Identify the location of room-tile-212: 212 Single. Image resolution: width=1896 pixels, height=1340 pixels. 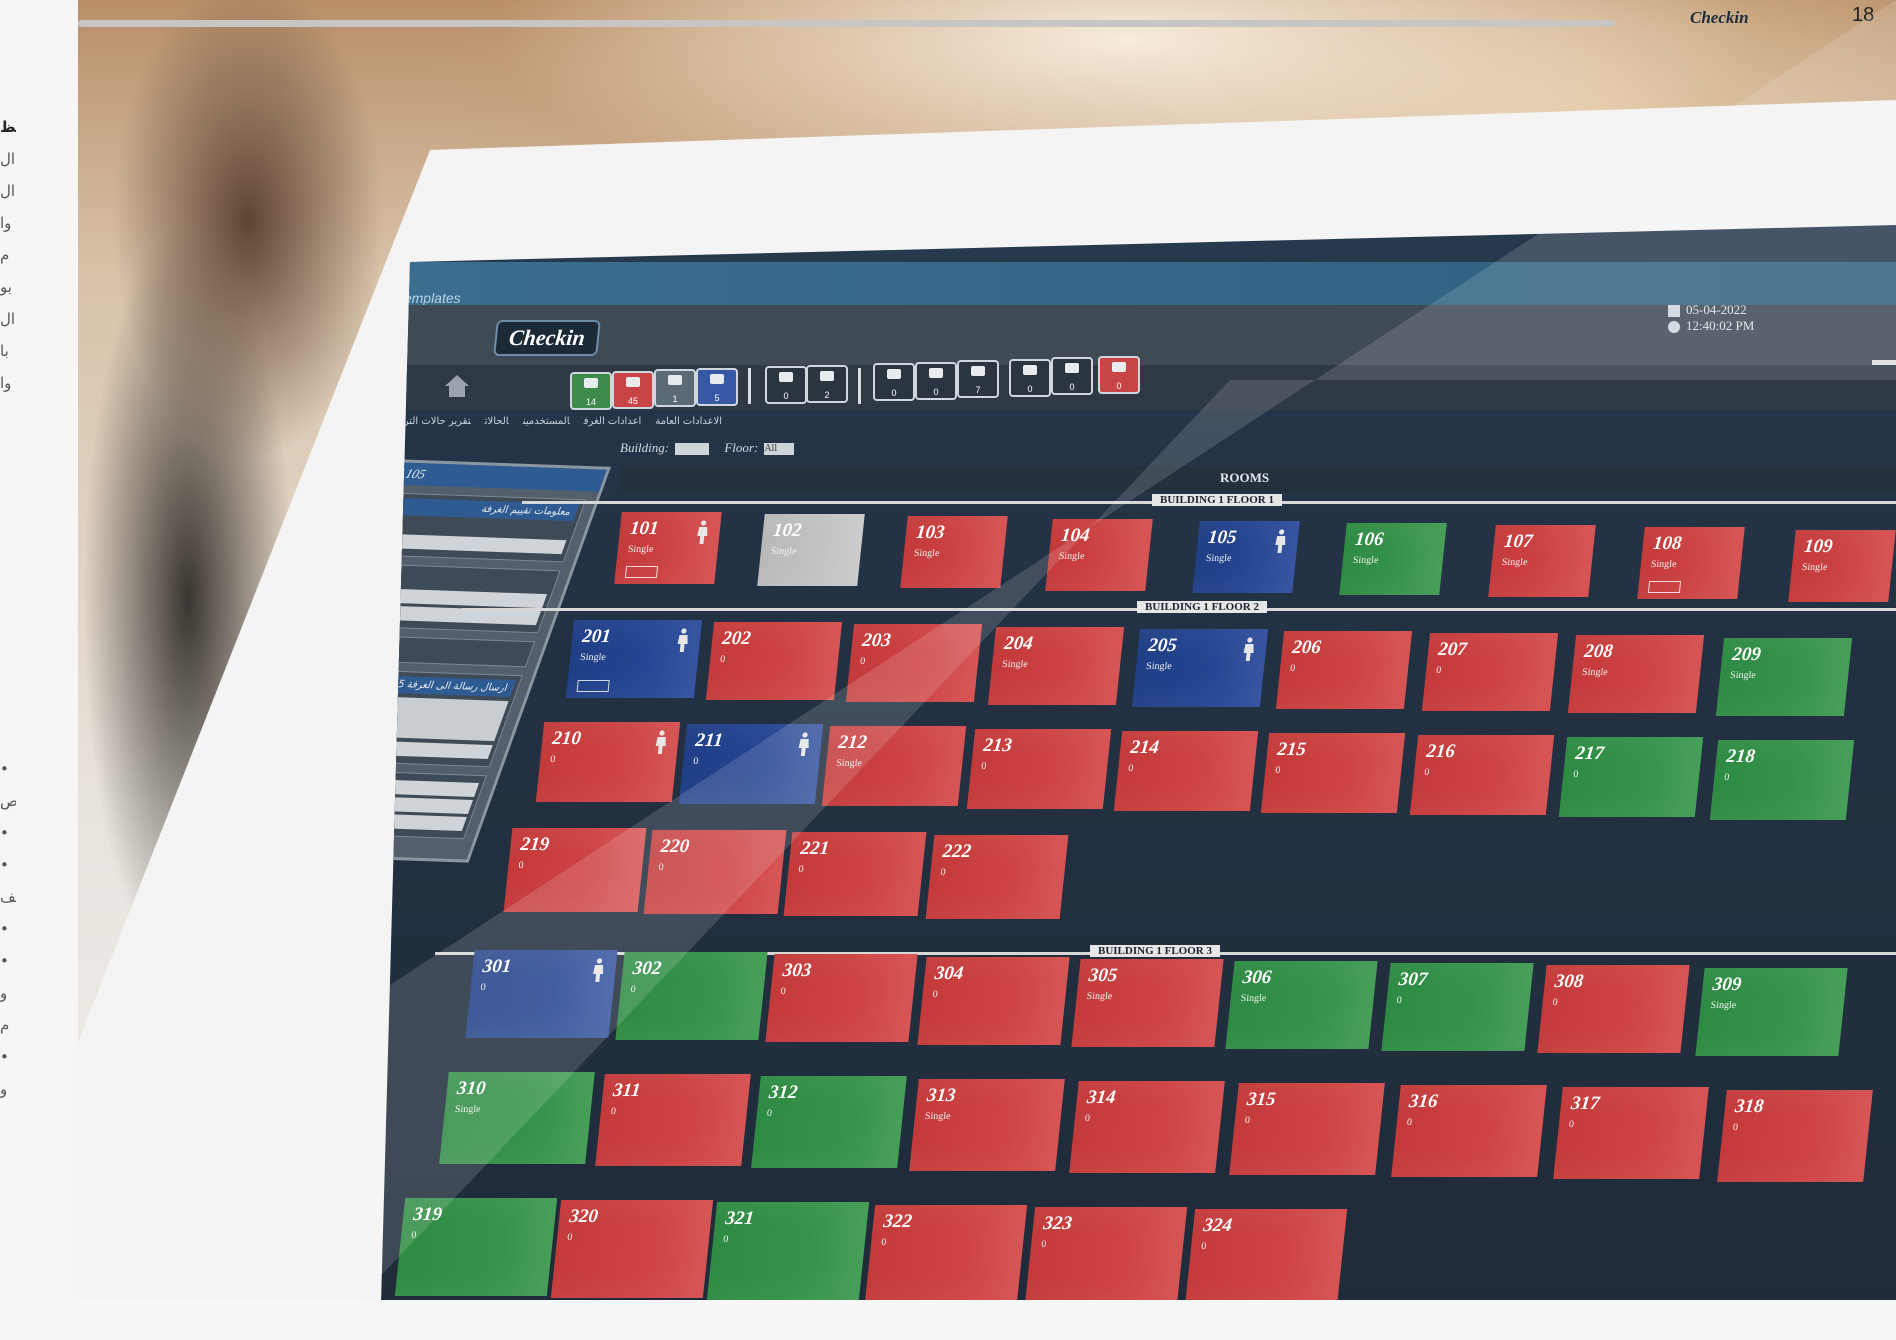
(894, 766).